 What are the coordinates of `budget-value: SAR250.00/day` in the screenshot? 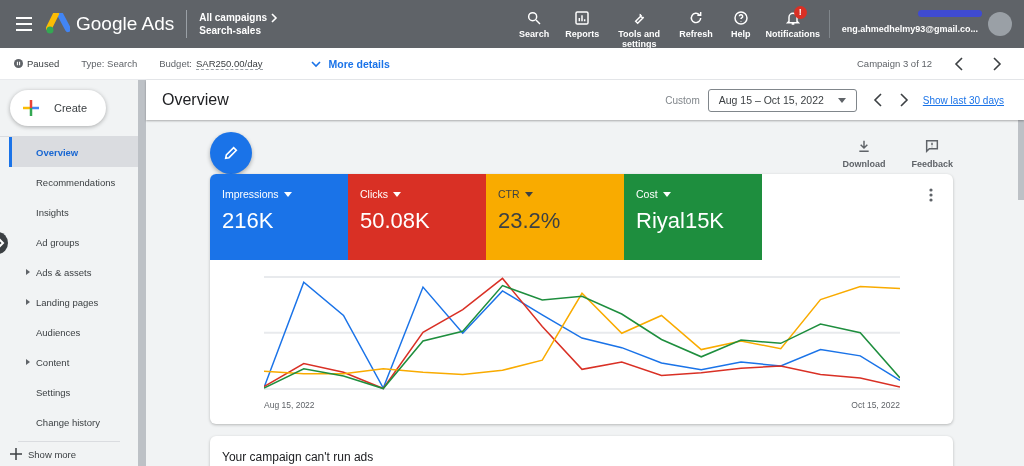 It's located at (229, 63).